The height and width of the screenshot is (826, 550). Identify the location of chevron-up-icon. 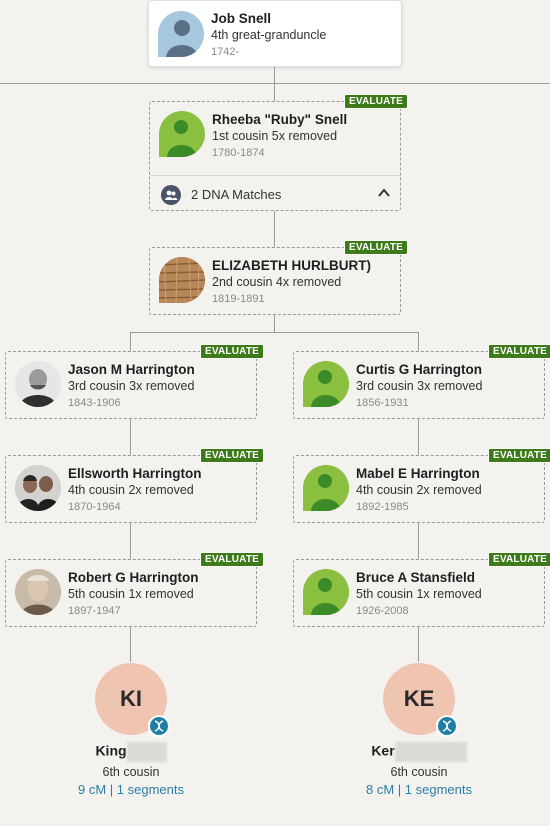
(384, 193).